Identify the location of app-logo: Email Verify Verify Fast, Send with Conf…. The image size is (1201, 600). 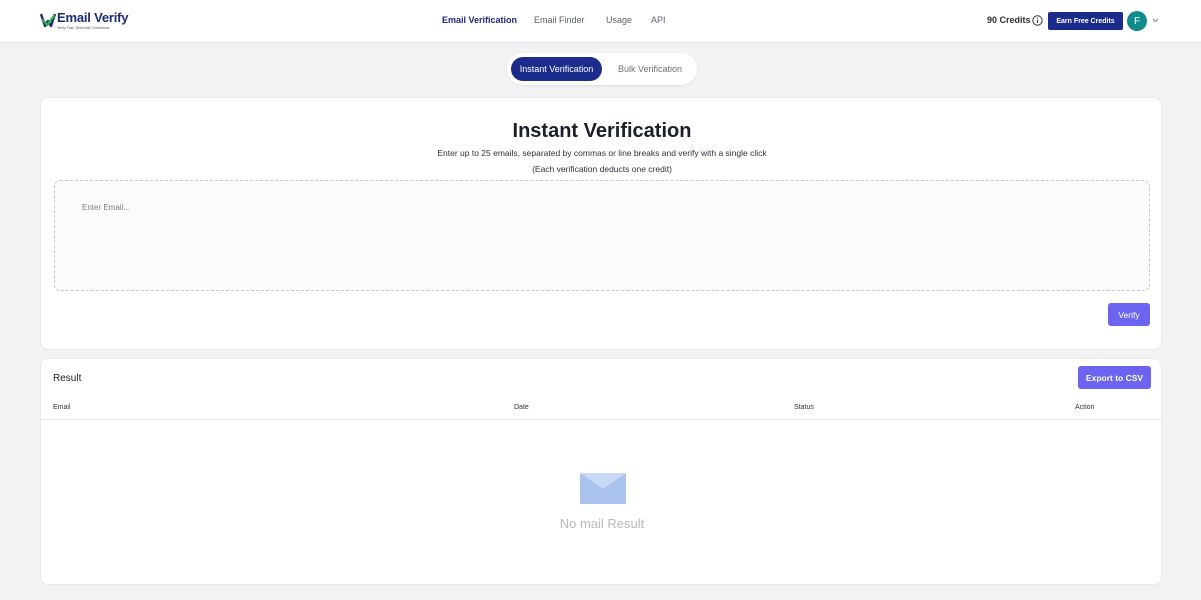
(84, 20).